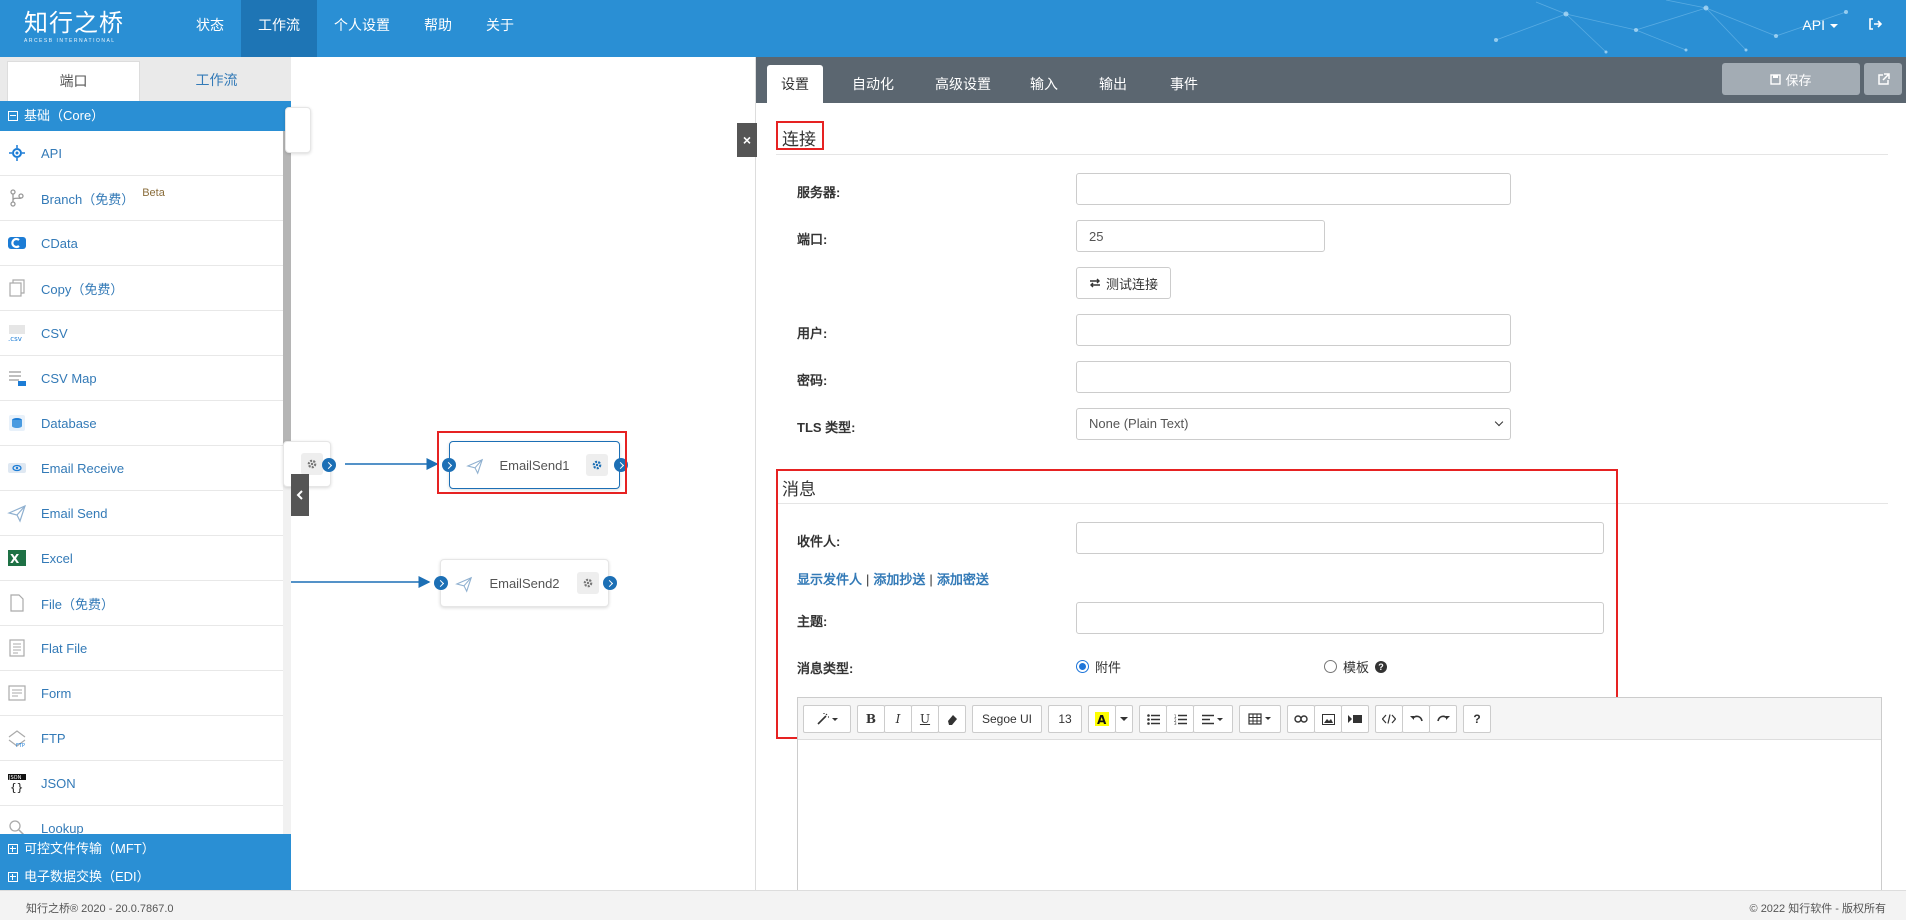  Describe the element at coordinates (287, 301) in the screenshot. I see `scrollbar-thumb` at that location.